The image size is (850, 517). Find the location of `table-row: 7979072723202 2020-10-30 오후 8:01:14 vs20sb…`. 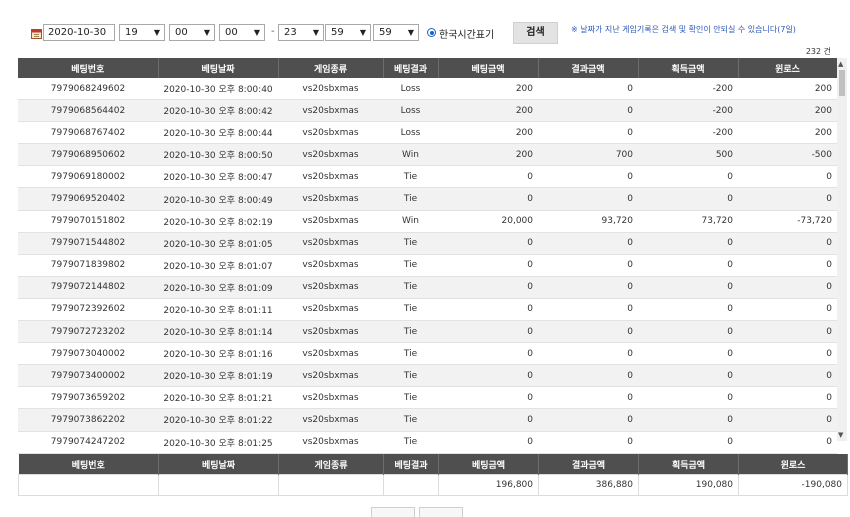

table-row: 7979072723202 2020-10-30 오후 8:01:14 vs20sb… is located at coordinates (427, 332).